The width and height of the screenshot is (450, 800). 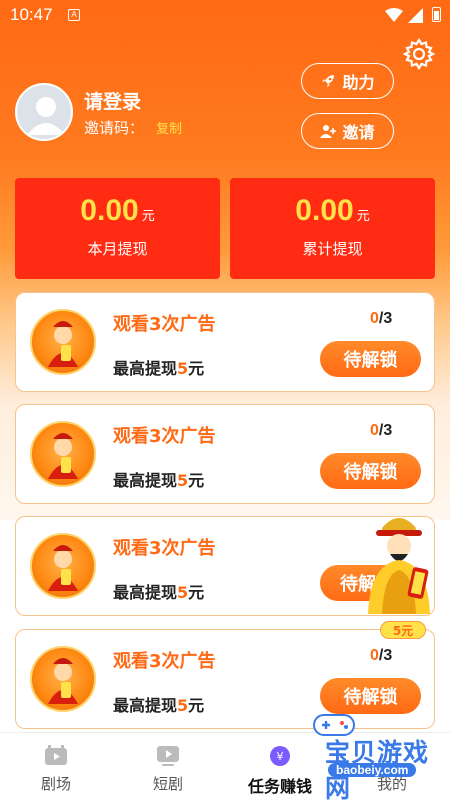 I want to click on boost-button-label: 助力, so click(x=358, y=82).